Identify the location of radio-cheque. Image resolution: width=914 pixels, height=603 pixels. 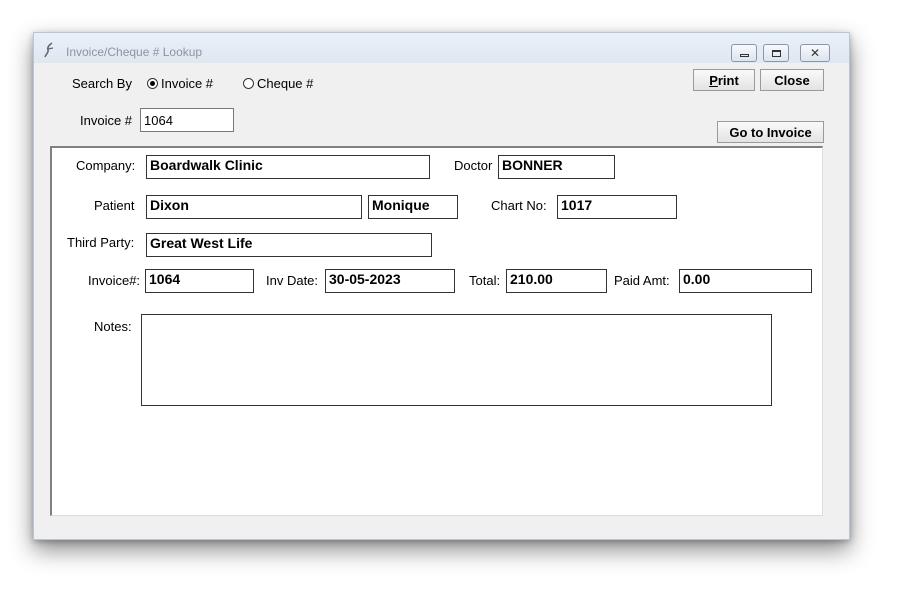
(248, 83).